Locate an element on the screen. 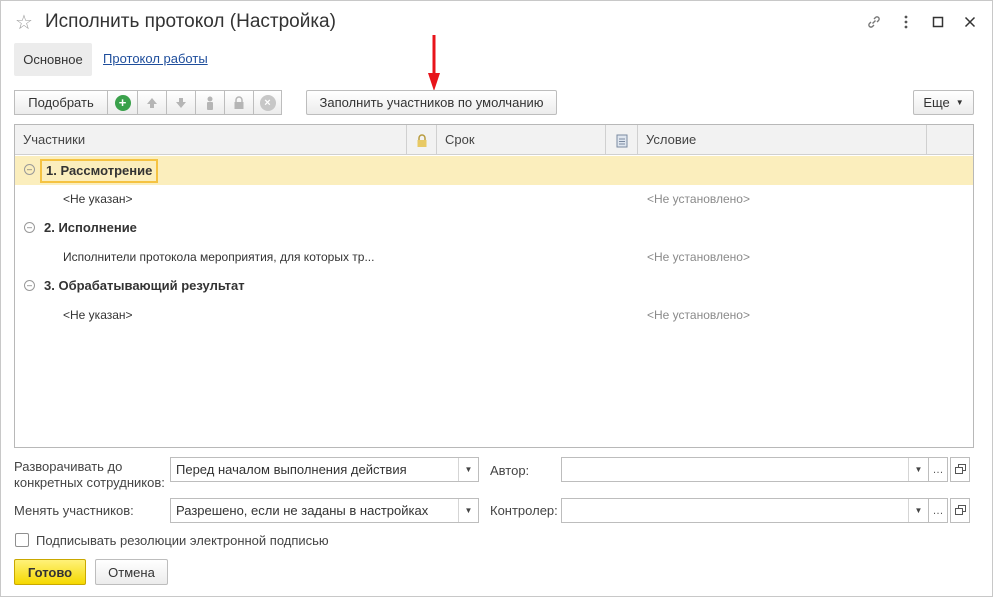  add-button: + is located at coordinates (122, 102).